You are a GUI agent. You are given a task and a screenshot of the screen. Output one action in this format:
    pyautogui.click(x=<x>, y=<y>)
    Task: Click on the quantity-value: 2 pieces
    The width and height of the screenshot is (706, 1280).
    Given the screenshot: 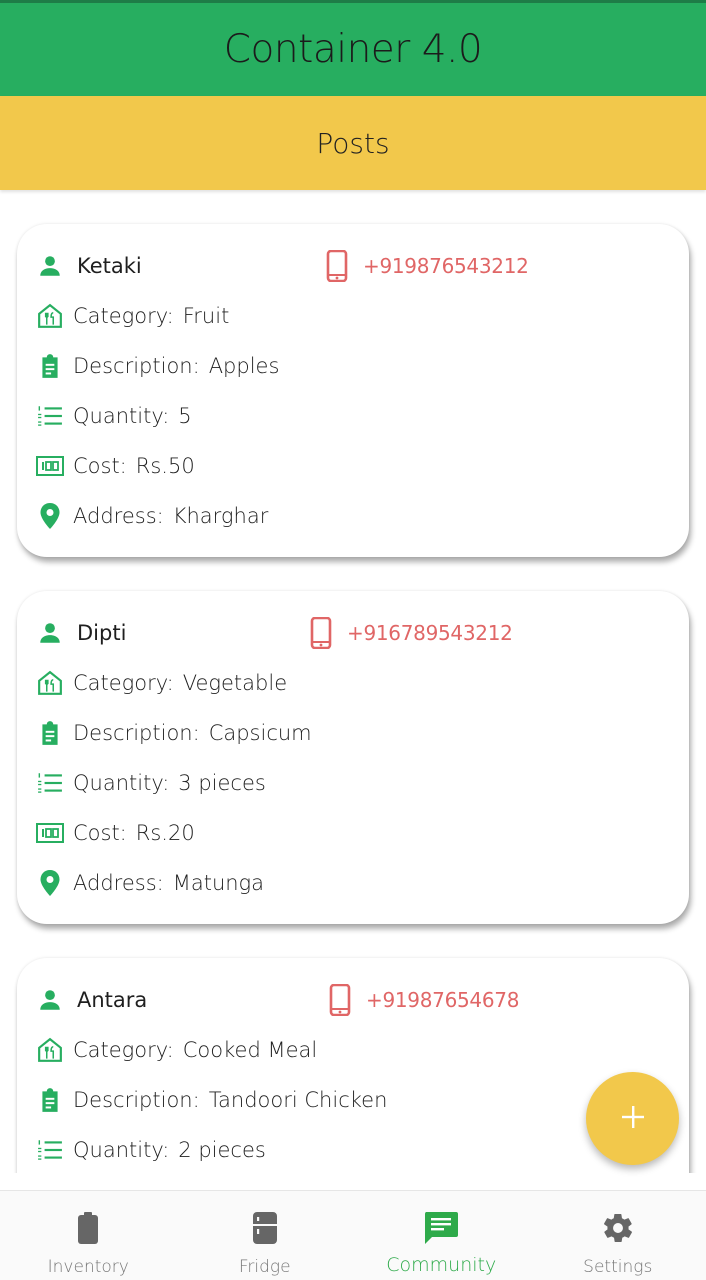 What is the action you would take?
    pyautogui.click(x=222, y=1150)
    